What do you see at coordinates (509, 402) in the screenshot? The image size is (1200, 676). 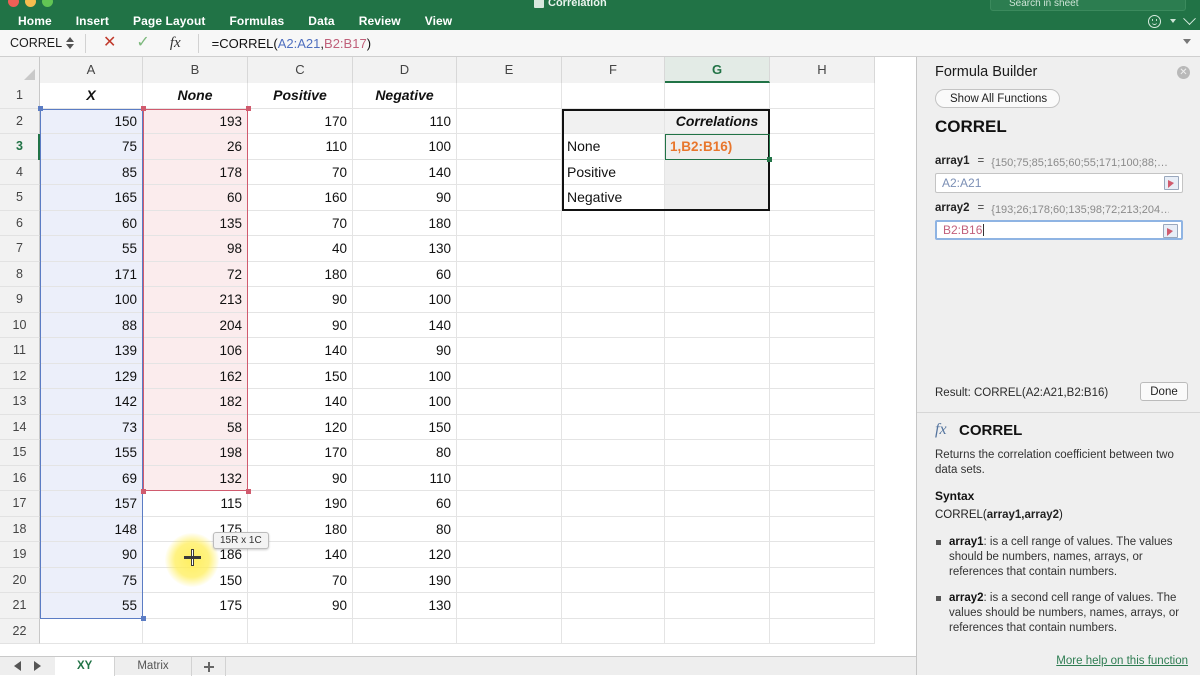 I see `cell-E13` at bounding box center [509, 402].